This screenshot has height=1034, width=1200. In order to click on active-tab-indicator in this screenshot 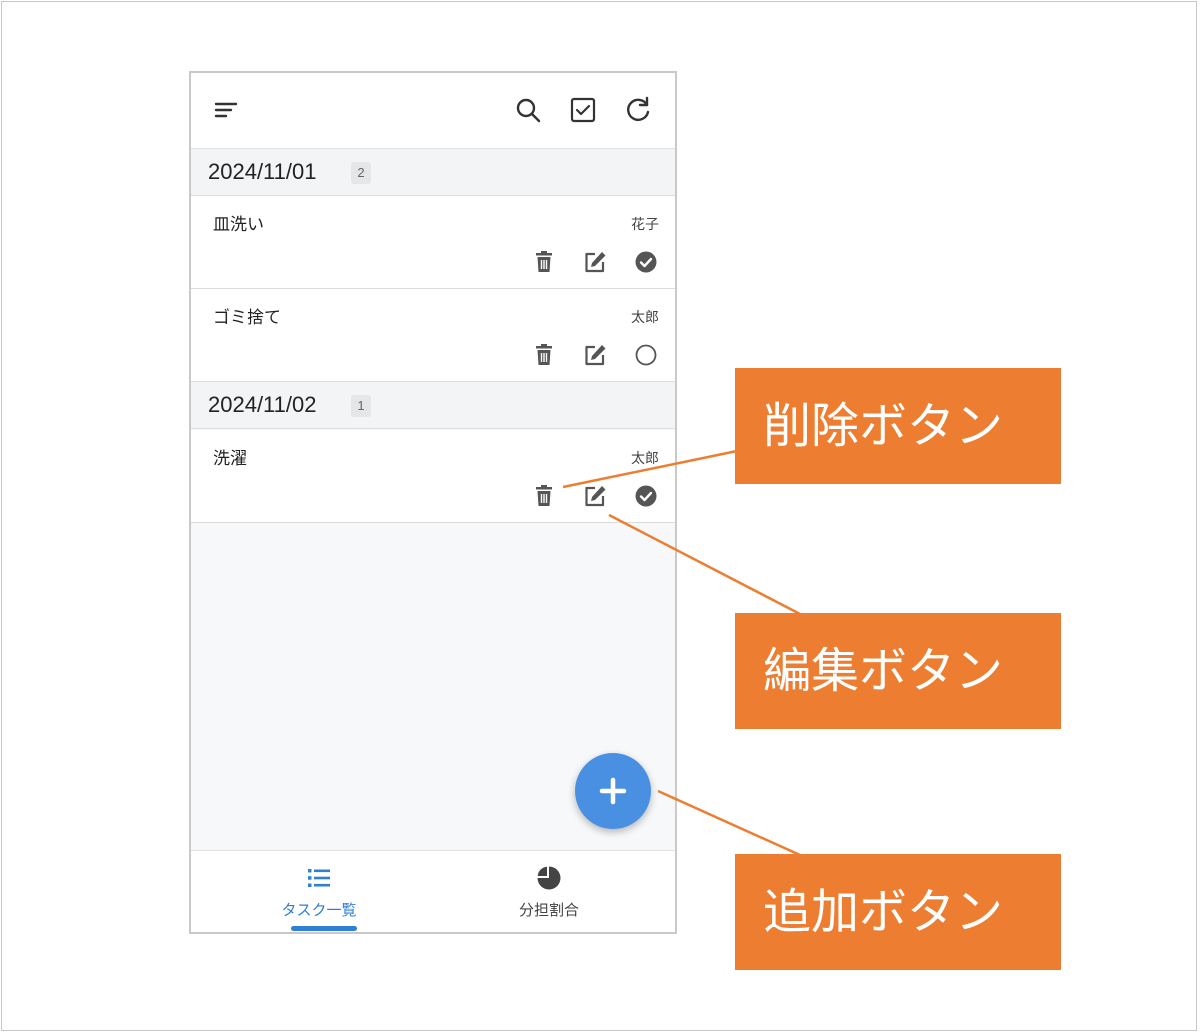, I will do `click(324, 928)`.